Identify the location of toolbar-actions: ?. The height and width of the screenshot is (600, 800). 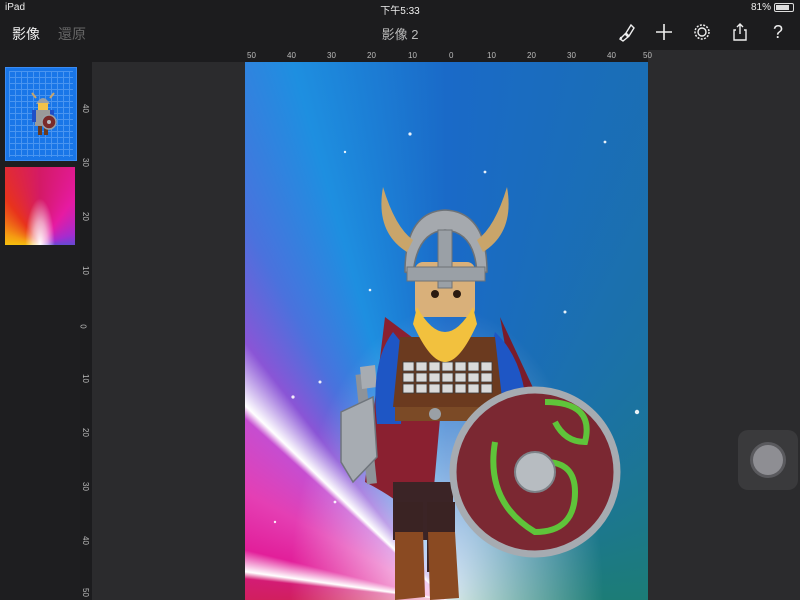
(702, 32).